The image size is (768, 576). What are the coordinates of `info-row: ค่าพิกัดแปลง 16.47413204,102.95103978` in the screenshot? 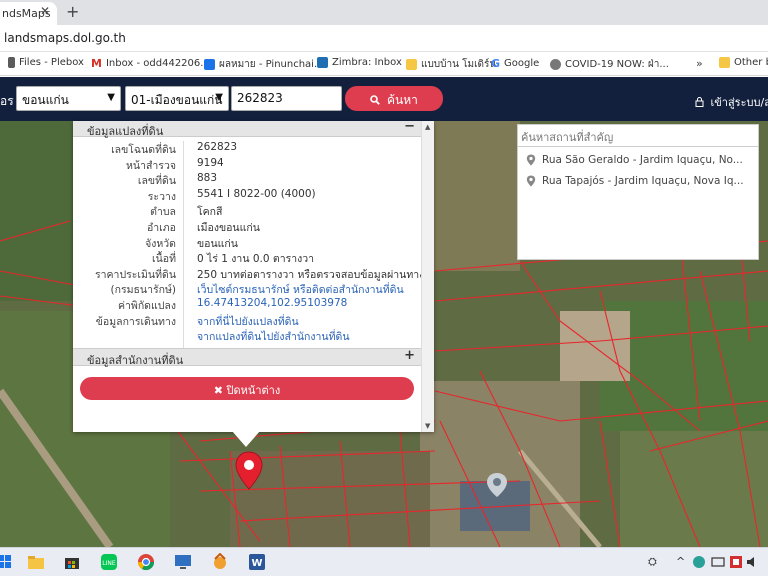 It's located at (247, 305).